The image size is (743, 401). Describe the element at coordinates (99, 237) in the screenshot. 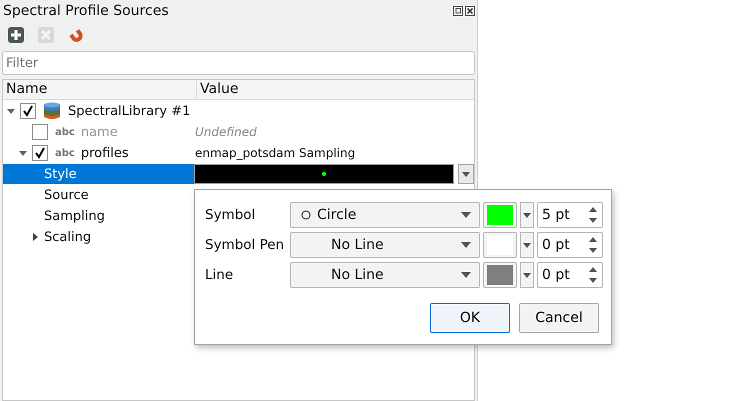

I see `tree-item: Scaling` at that location.